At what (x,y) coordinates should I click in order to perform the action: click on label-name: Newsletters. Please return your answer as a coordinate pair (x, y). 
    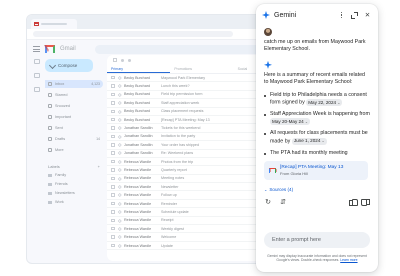
    Looking at the image, I should click on (65, 193).